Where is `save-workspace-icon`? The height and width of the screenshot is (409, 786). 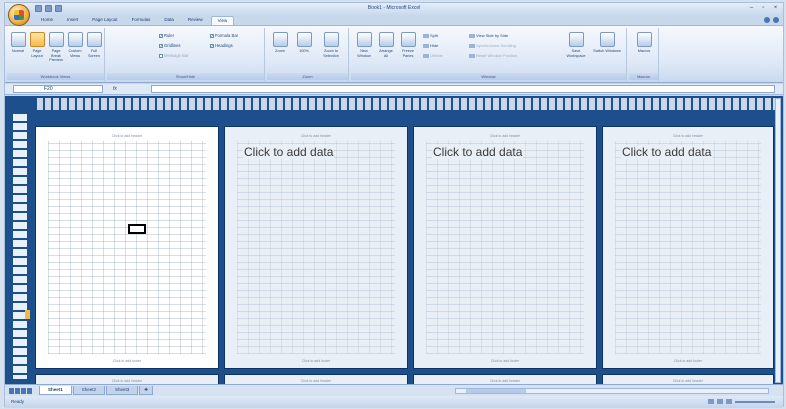
save-workspace-icon is located at coordinates (576, 39).